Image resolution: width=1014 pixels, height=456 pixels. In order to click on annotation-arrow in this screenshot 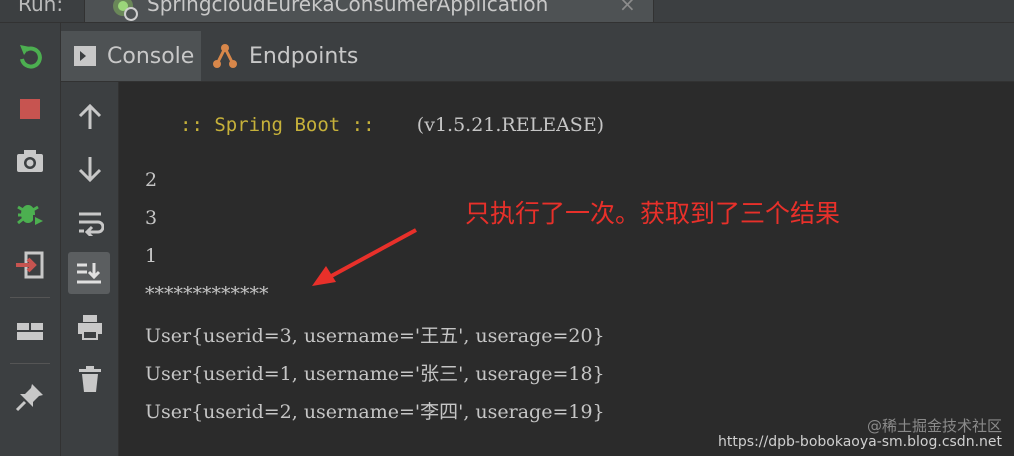, I will do `click(364, 257)`.